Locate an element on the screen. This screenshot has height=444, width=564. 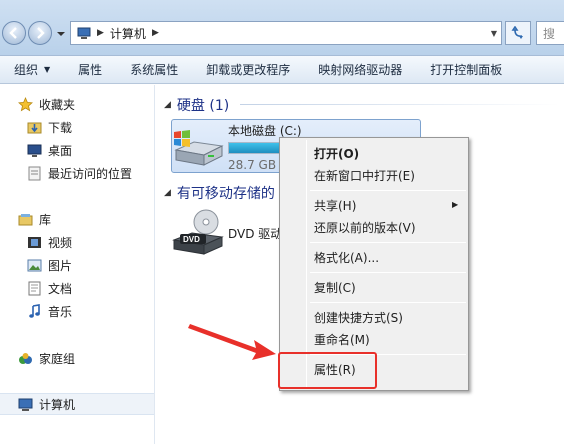
back-button is located at coordinates (14, 33).